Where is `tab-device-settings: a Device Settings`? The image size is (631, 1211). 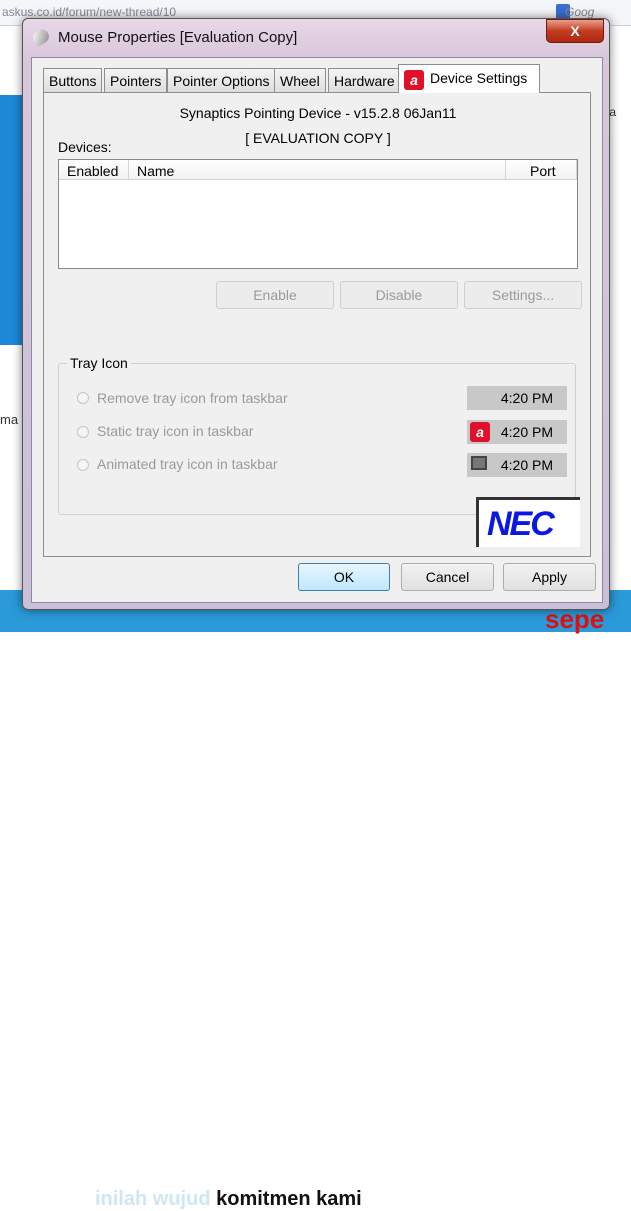 tab-device-settings: a Device Settings is located at coordinates (469, 78).